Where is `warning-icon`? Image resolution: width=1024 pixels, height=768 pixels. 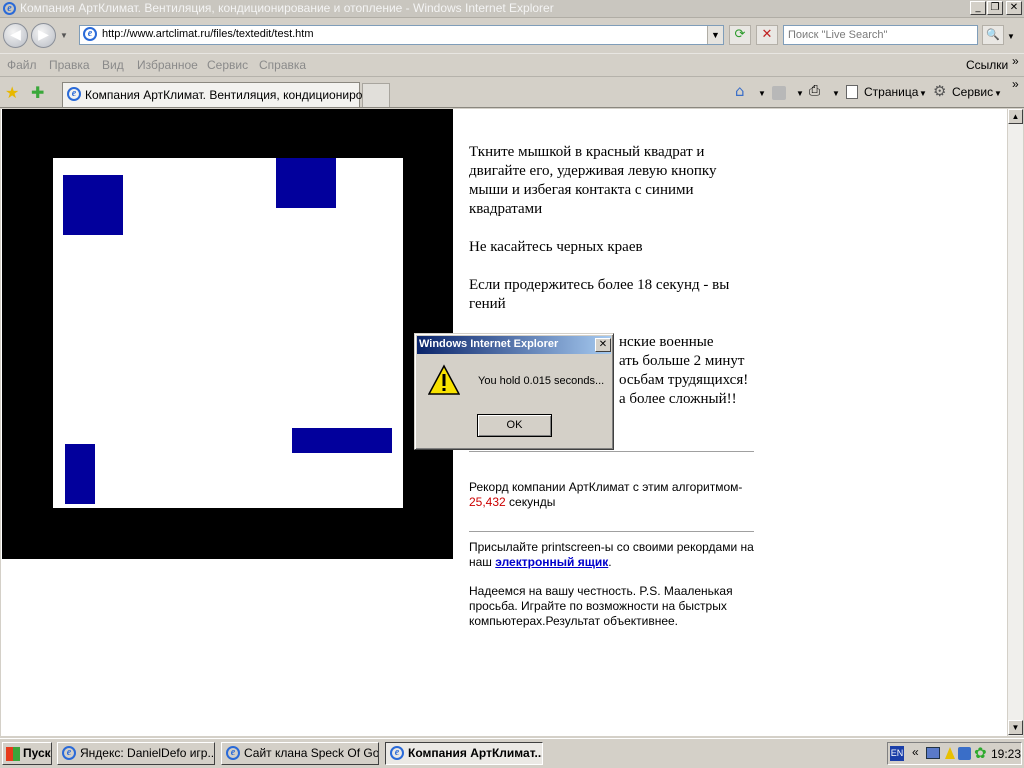
warning-icon is located at coordinates (444, 379).